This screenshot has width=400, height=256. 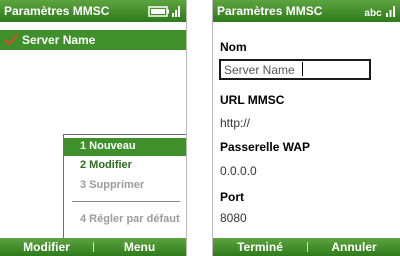 I want to click on list-item-label: Server Name, so click(x=59, y=40).